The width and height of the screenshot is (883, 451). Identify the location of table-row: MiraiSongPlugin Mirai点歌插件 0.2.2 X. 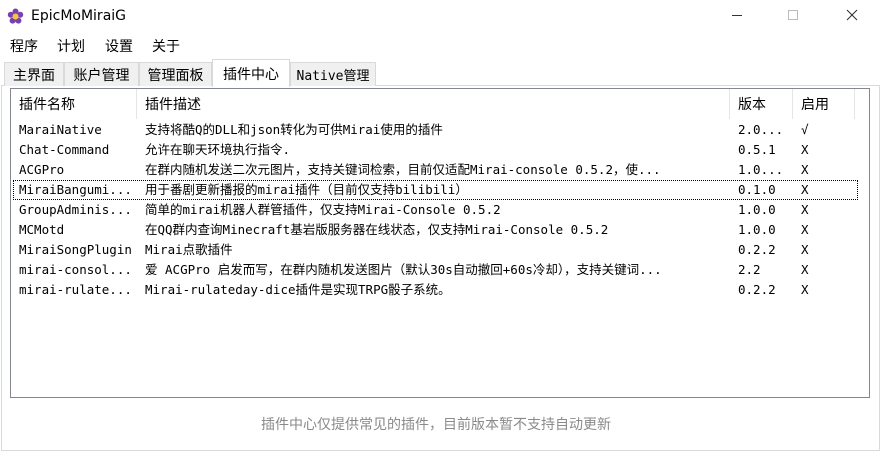
(440, 250).